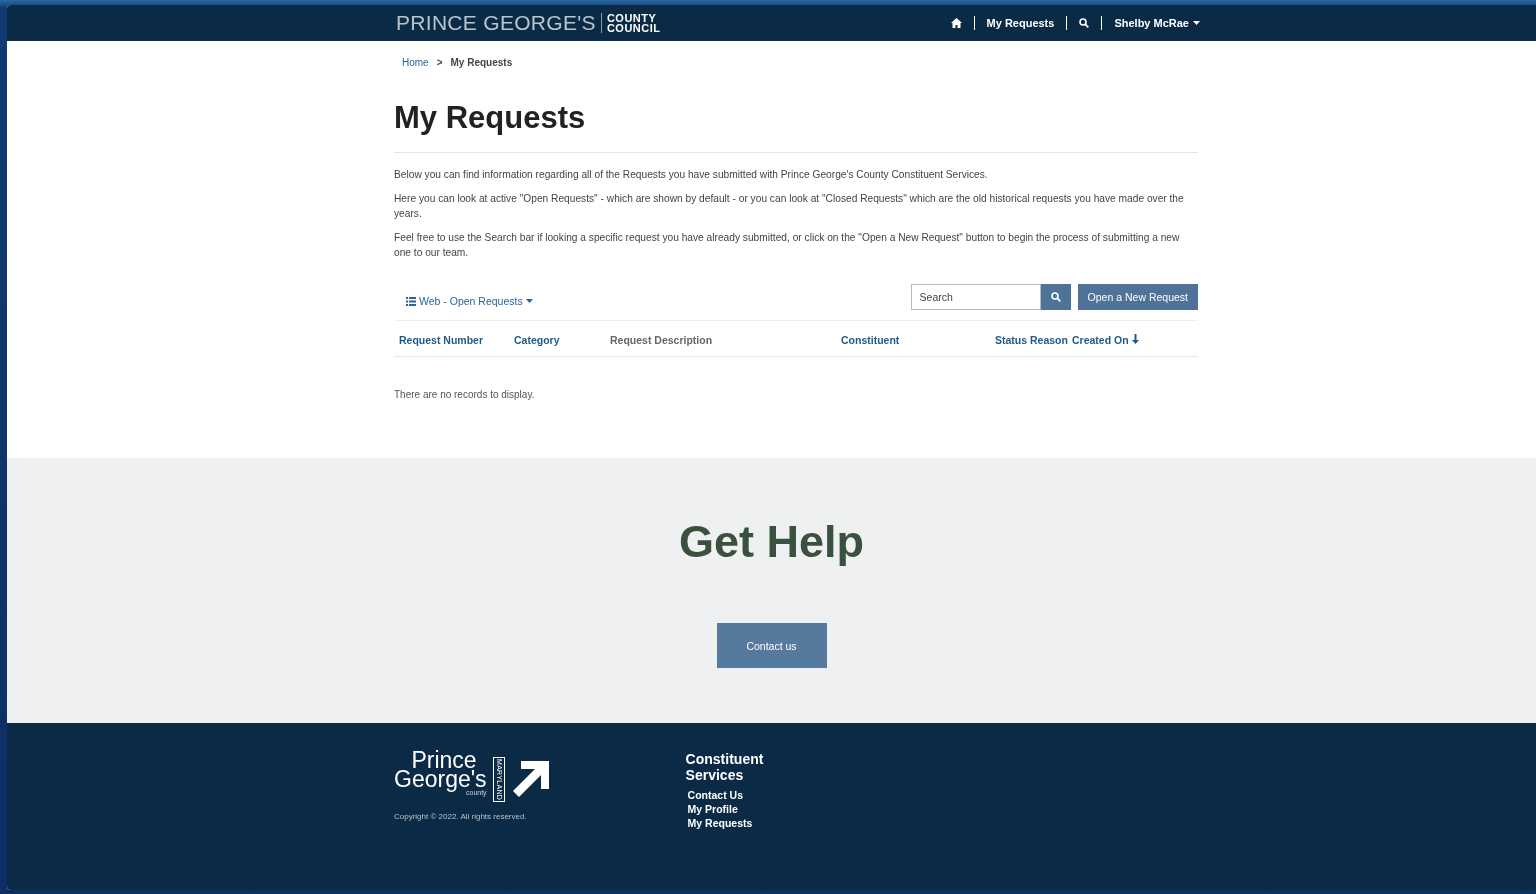 This screenshot has height=894, width=1536. Describe the element at coordinates (1033, 340) in the screenshot. I see `column-header: Status Reason` at that location.